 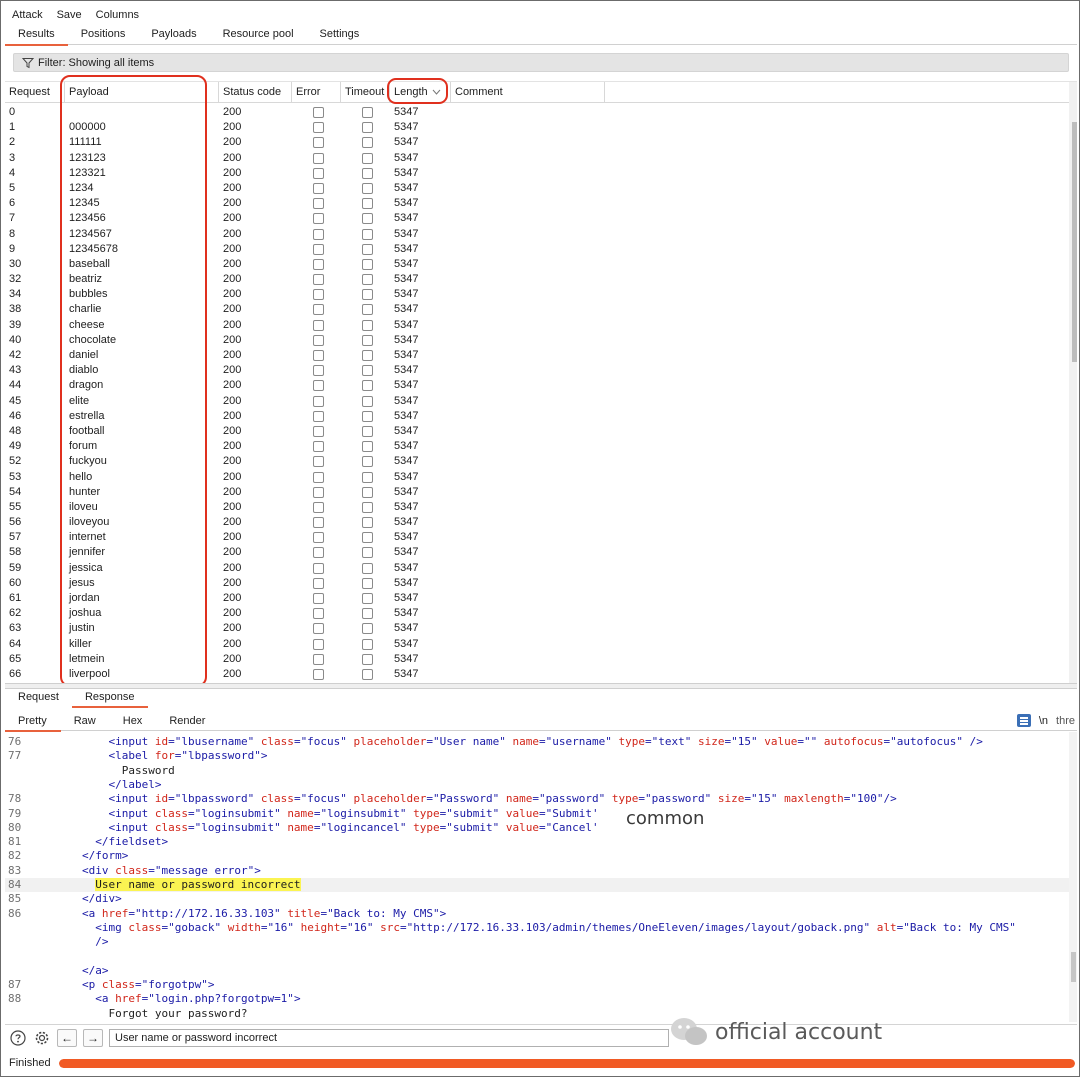 What do you see at coordinates (541, 446) in the screenshot?
I see `table-row: 49 forum 200 5347` at bounding box center [541, 446].